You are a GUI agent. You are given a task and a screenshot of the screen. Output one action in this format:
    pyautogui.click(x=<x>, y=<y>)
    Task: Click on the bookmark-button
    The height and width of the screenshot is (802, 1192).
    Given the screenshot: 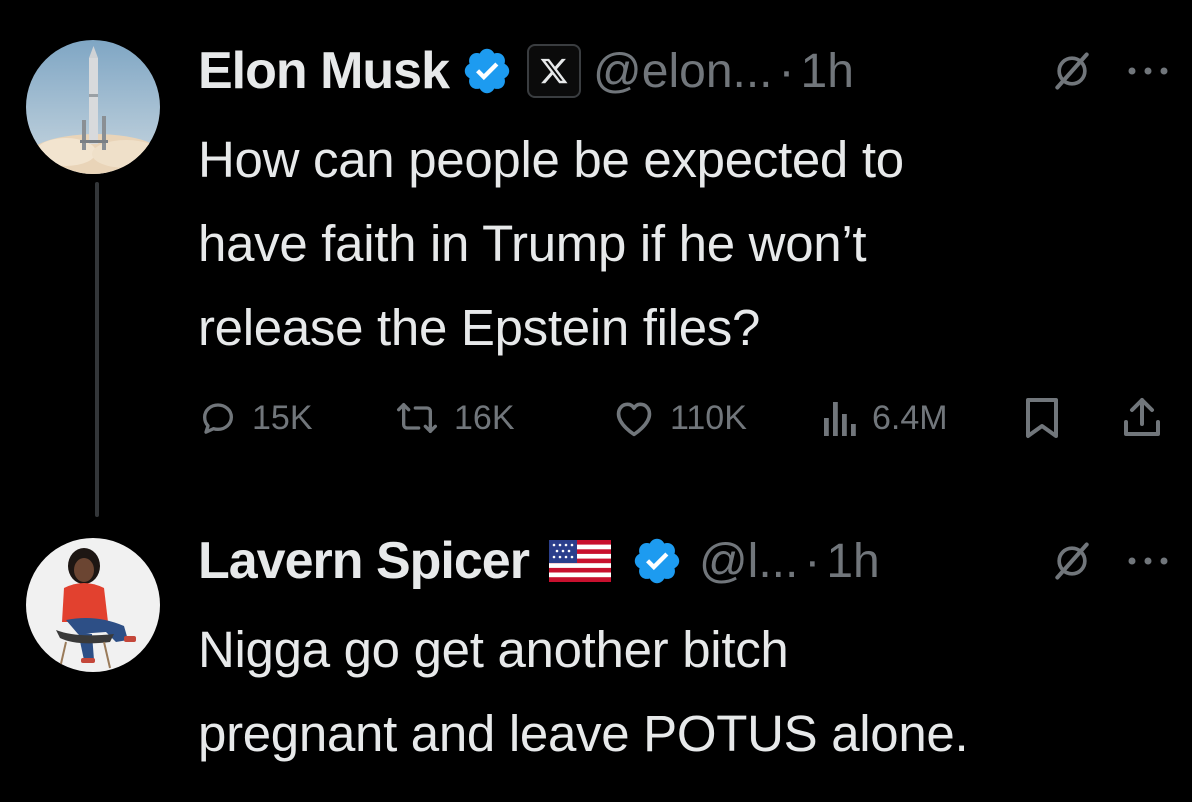 What is the action you would take?
    pyautogui.click(x=1042, y=418)
    